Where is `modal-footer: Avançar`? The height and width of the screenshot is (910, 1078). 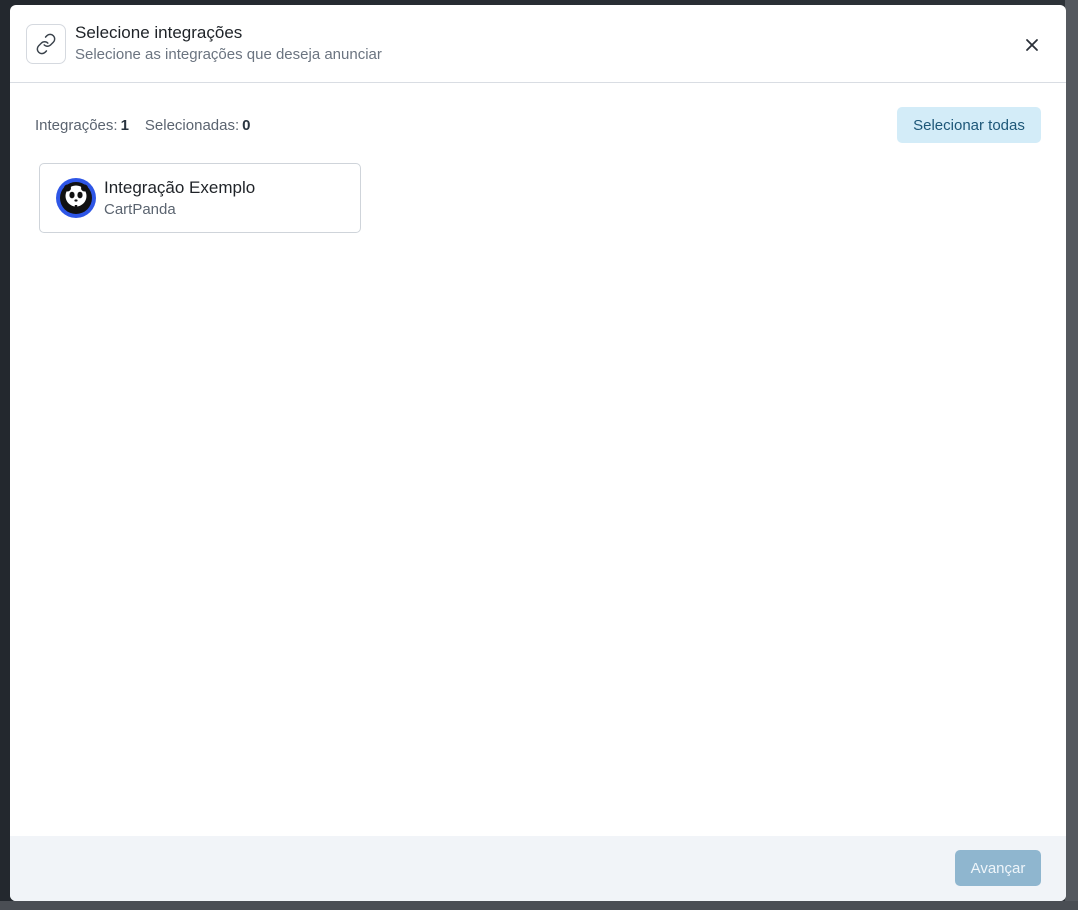
modal-footer: Avançar is located at coordinates (538, 868).